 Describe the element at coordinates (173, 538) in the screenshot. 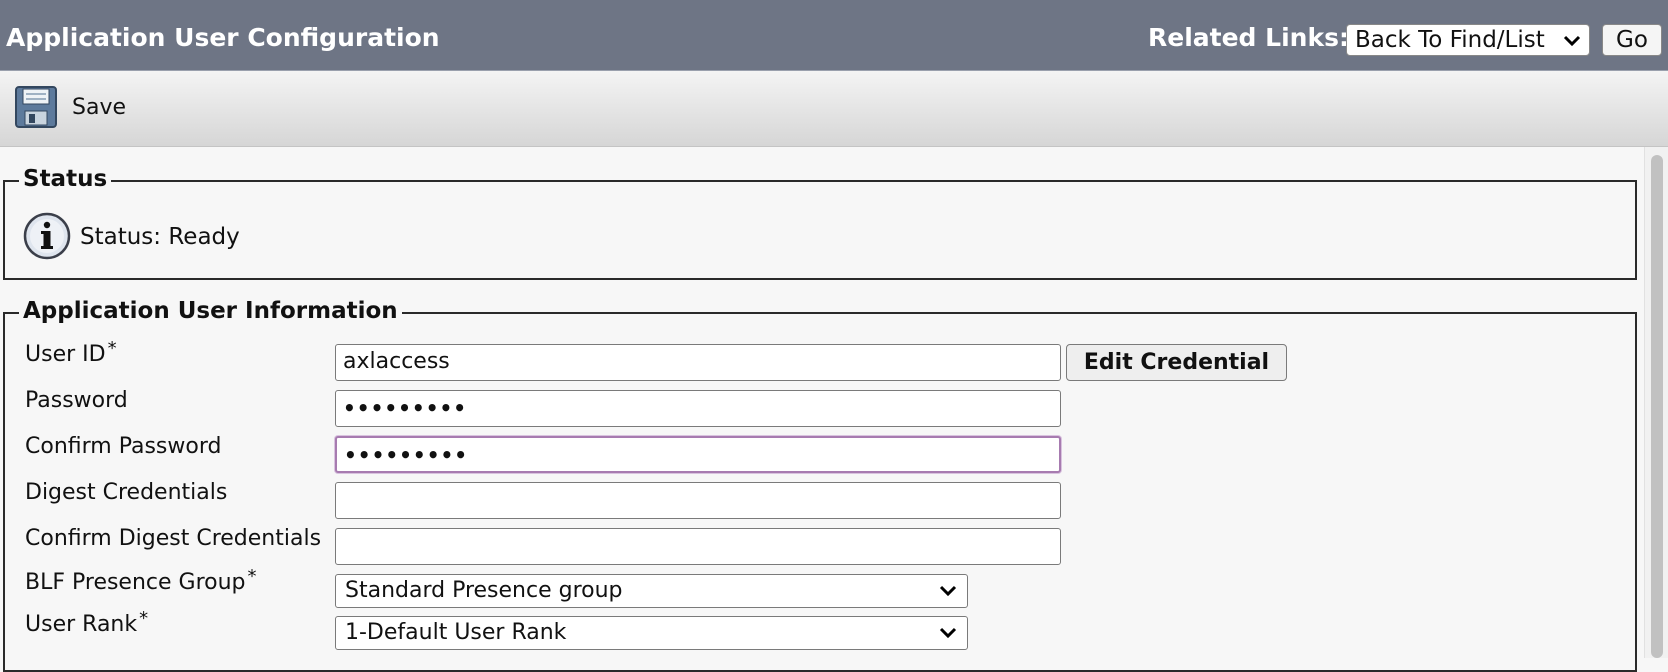

I see `confirm-digest-credentials-label: Confirm Digest Credentials` at that location.